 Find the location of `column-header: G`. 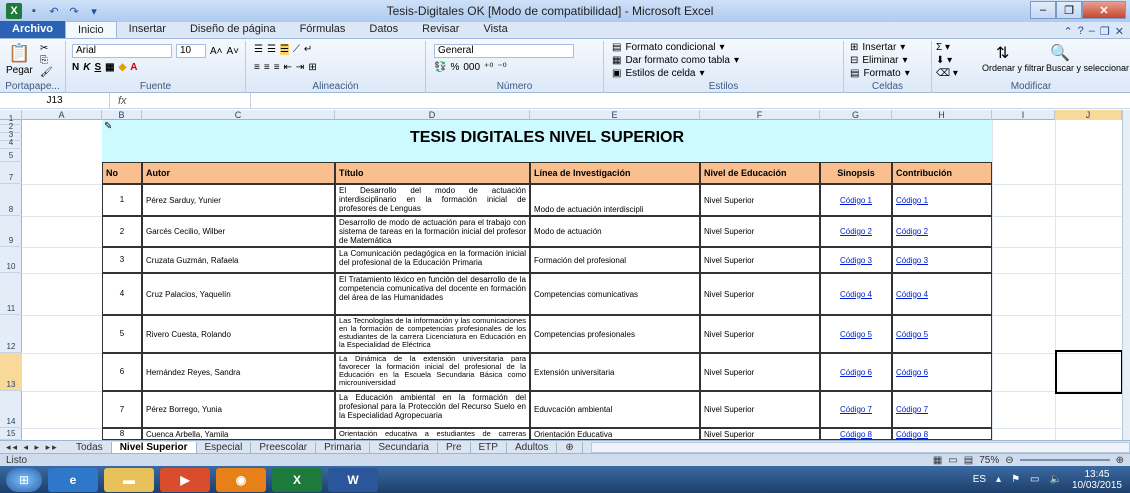

column-header: G is located at coordinates (856, 115).